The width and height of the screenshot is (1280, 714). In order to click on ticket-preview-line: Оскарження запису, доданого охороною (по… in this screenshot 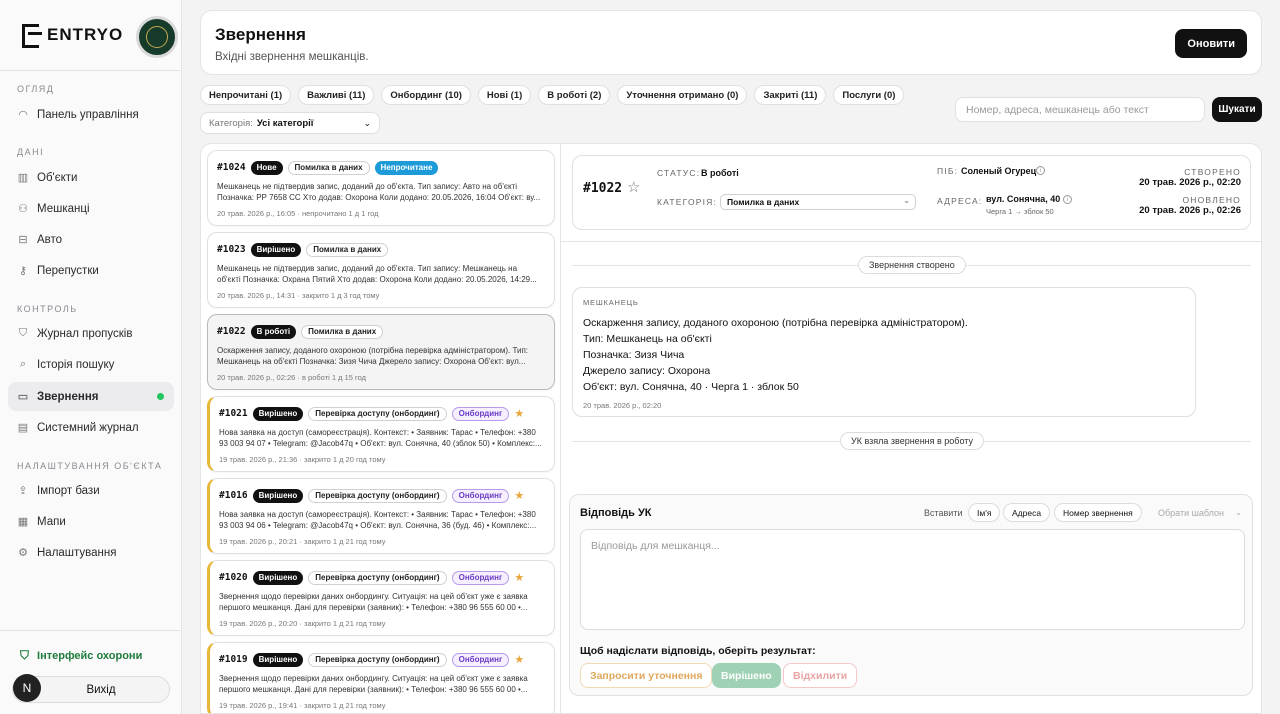, I will do `click(372, 350)`.